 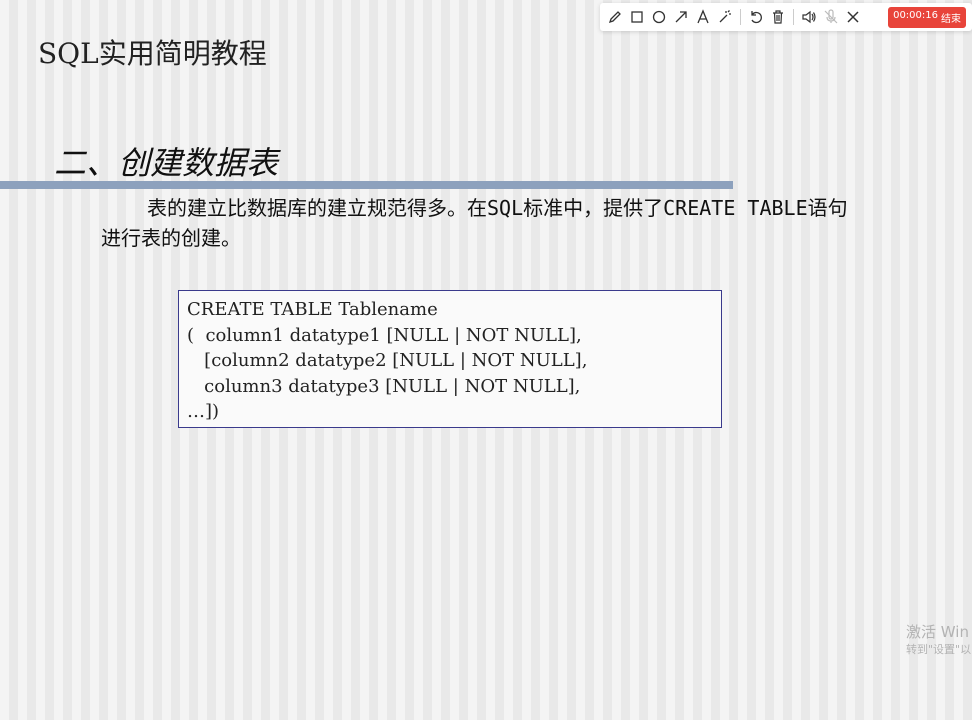 What do you see at coordinates (831, 17) in the screenshot?
I see `mic-off-icon` at bounding box center [831, 17].